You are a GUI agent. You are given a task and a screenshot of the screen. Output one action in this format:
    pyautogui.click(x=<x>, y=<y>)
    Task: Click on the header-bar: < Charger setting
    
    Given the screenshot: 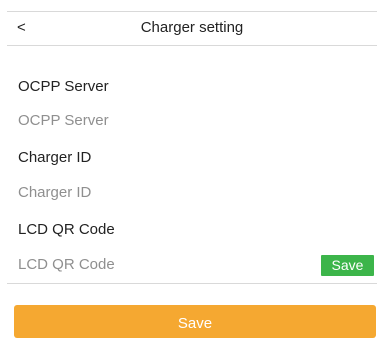 What is the action you would take?
    pyautogui.click(x=192, y=29)
    